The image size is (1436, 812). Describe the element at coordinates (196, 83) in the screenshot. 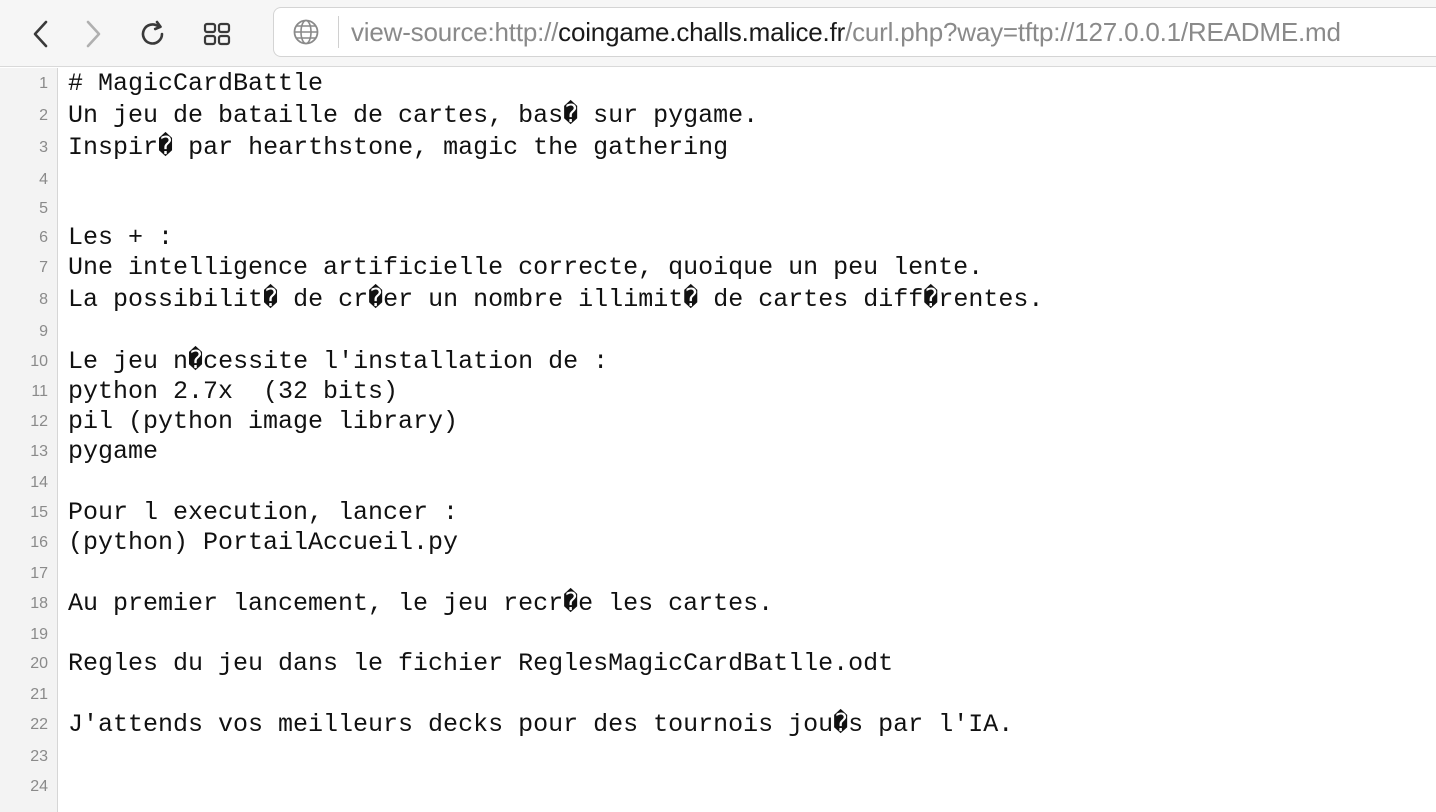

I see `line-text: # MagicCardBattle` at that location.